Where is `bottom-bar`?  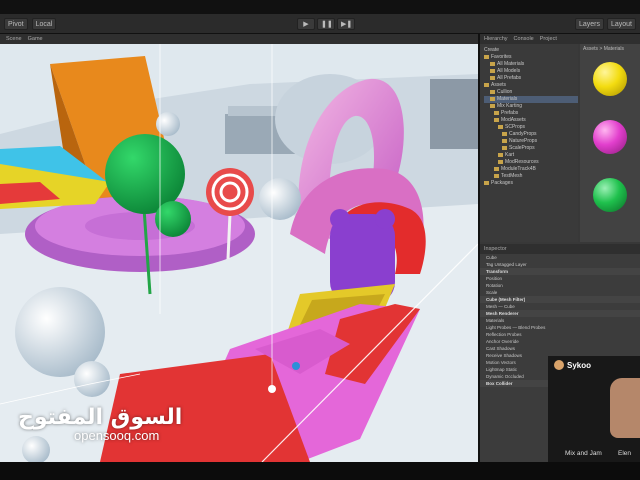
bottom-bar is located at coordinates (320, 471).